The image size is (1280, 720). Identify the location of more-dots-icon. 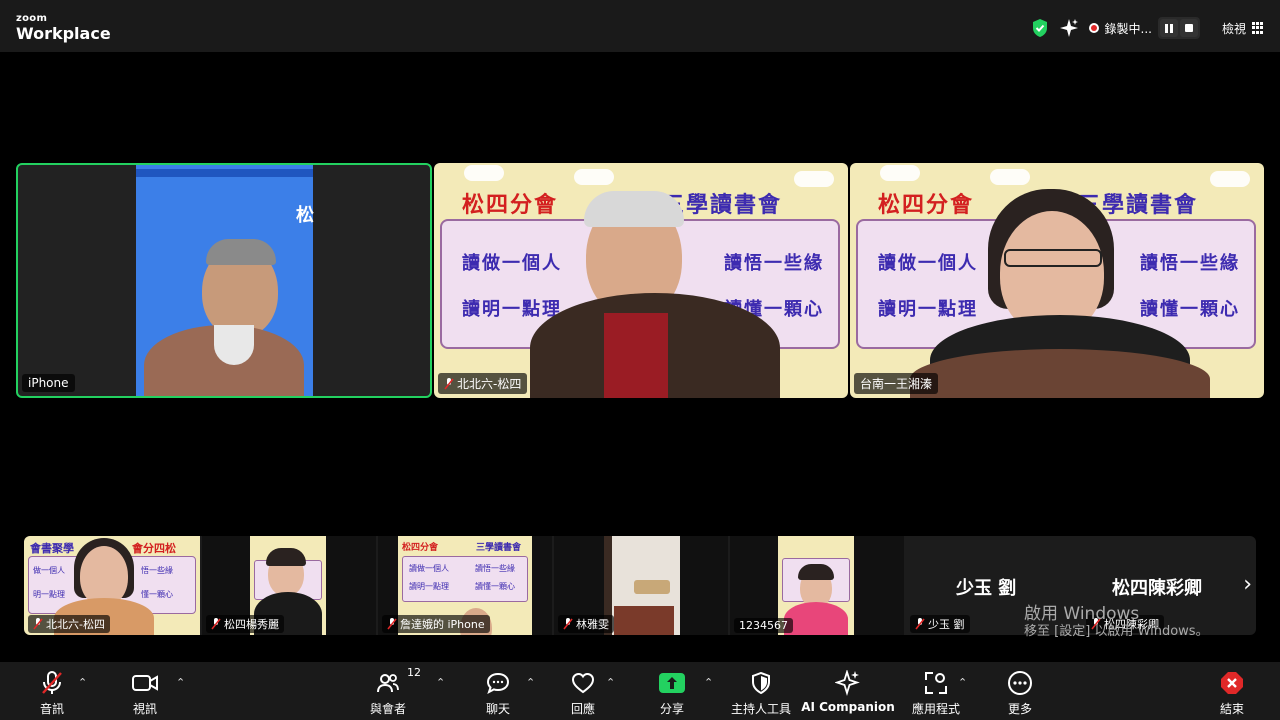
(1020, 683).